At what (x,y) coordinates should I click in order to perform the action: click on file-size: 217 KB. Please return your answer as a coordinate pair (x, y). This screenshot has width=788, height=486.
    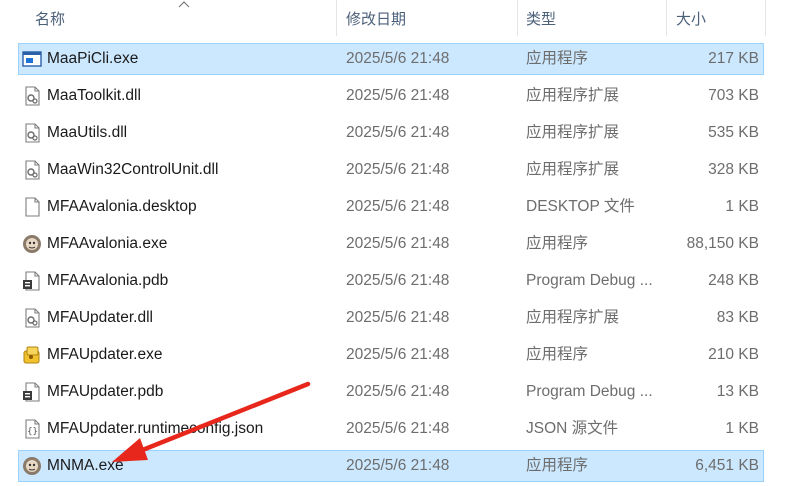
    Looking at the image, I should click on (733, 58).